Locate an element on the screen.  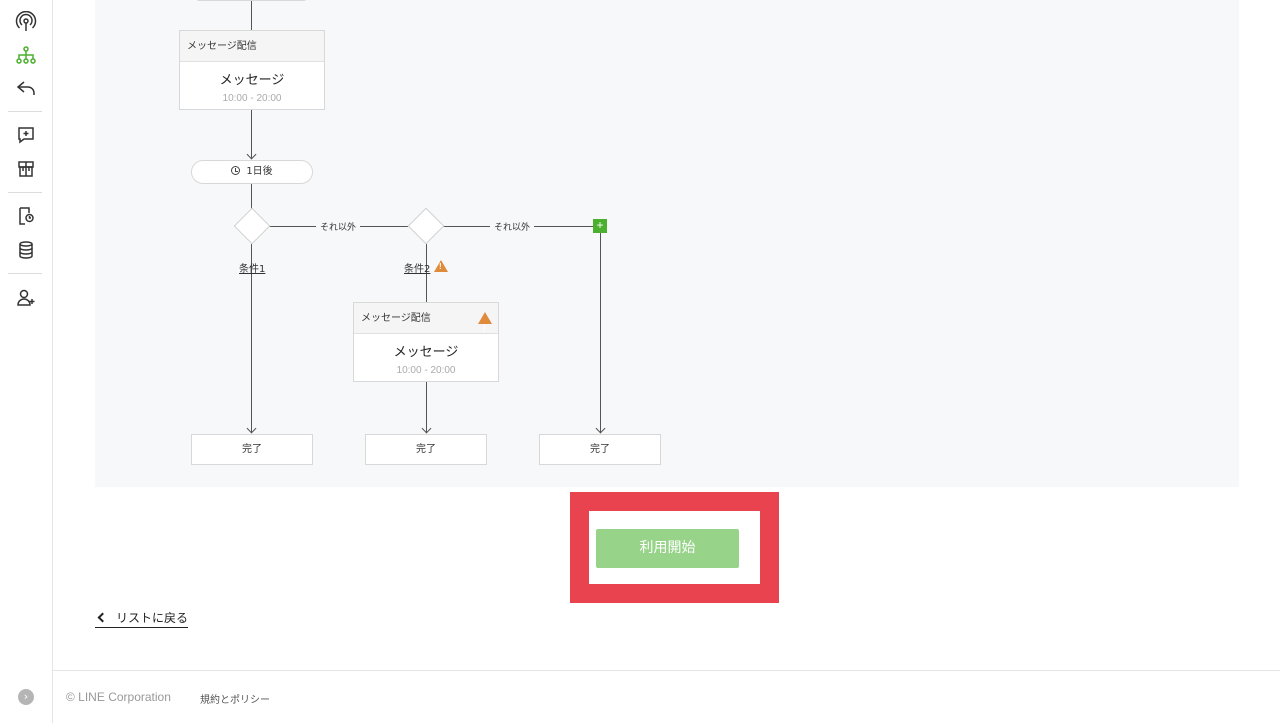
back-to-list-label: リストに戻る is located at coordinates (152, 618).